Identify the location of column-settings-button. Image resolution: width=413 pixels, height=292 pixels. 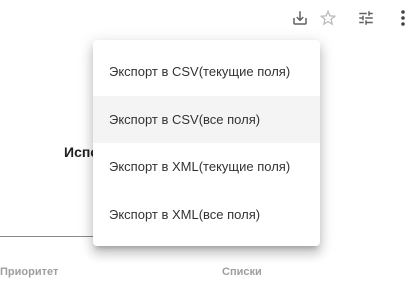
(366, 18).